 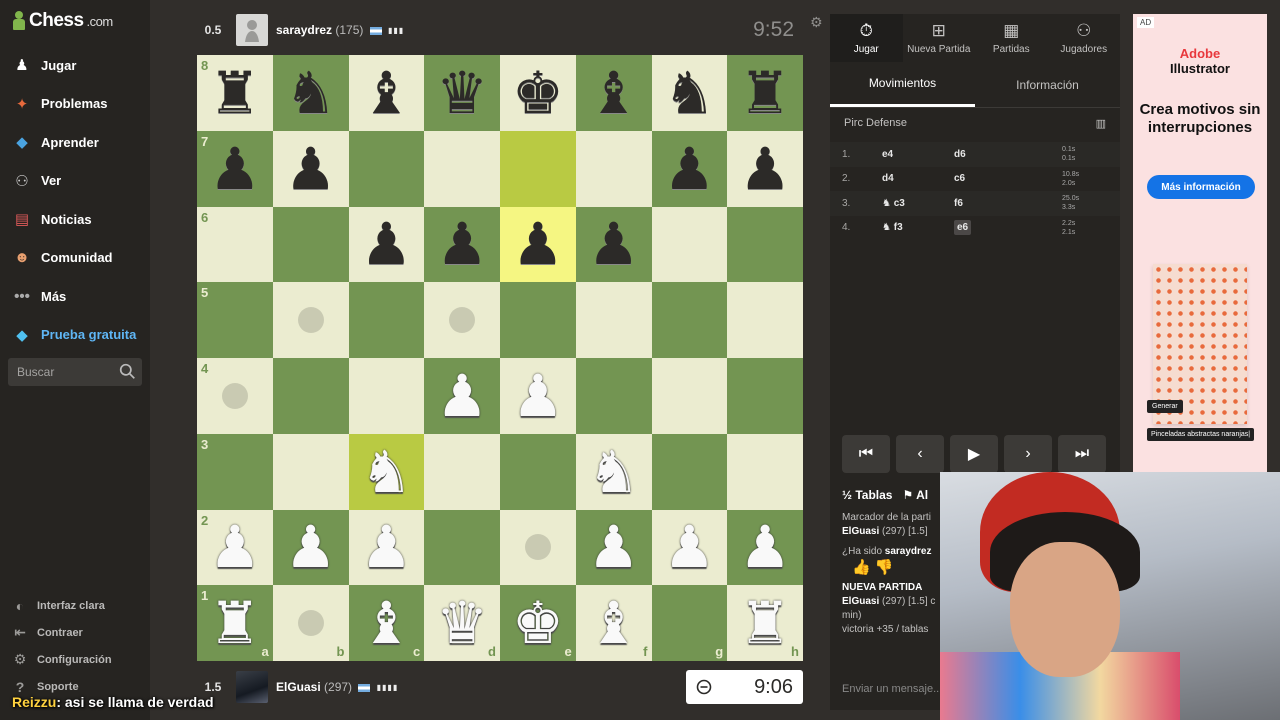 What do you see at coordinates (920, 454) in the screenshot?
I see `prev-move-button: ‹` at bounding box center [920, 454].